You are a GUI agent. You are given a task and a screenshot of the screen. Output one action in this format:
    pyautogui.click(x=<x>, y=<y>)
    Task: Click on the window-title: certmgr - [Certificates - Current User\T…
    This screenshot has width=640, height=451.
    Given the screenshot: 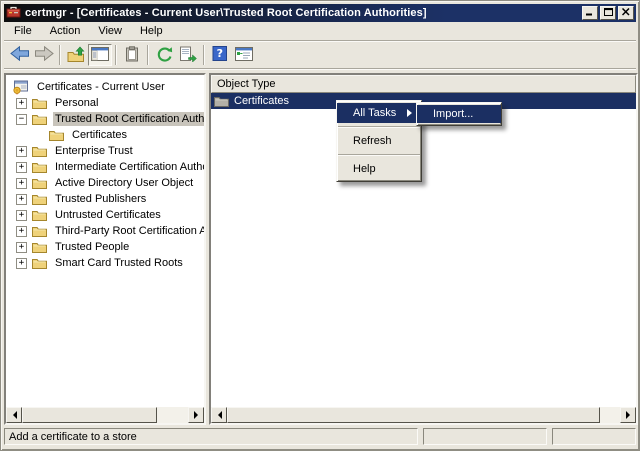 What is the action you would take?
    pyautogui.click(x=226, y=13)
    